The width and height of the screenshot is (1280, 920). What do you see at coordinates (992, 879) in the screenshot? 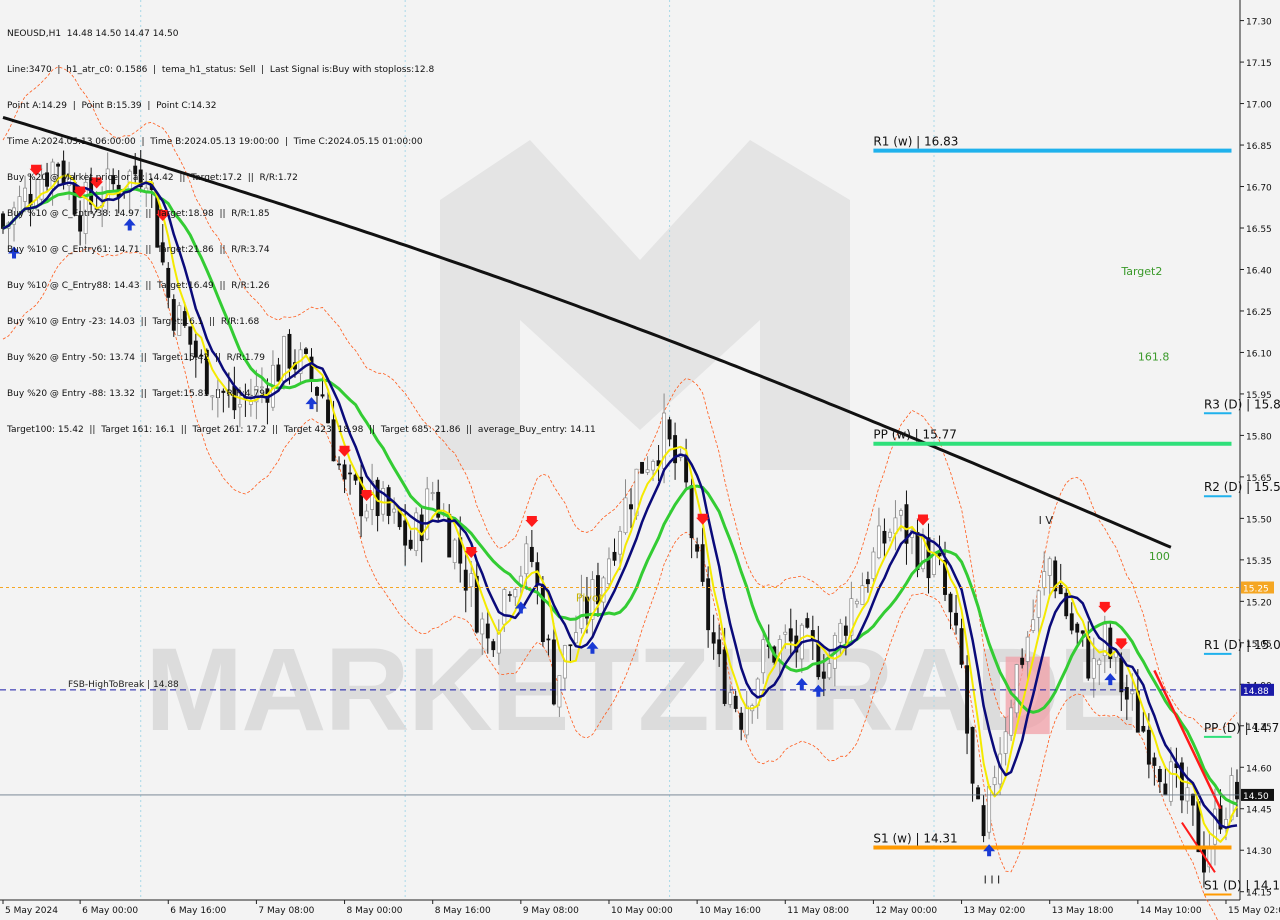
I see `annotation-text: I I I` at bounding box center [992, 879].